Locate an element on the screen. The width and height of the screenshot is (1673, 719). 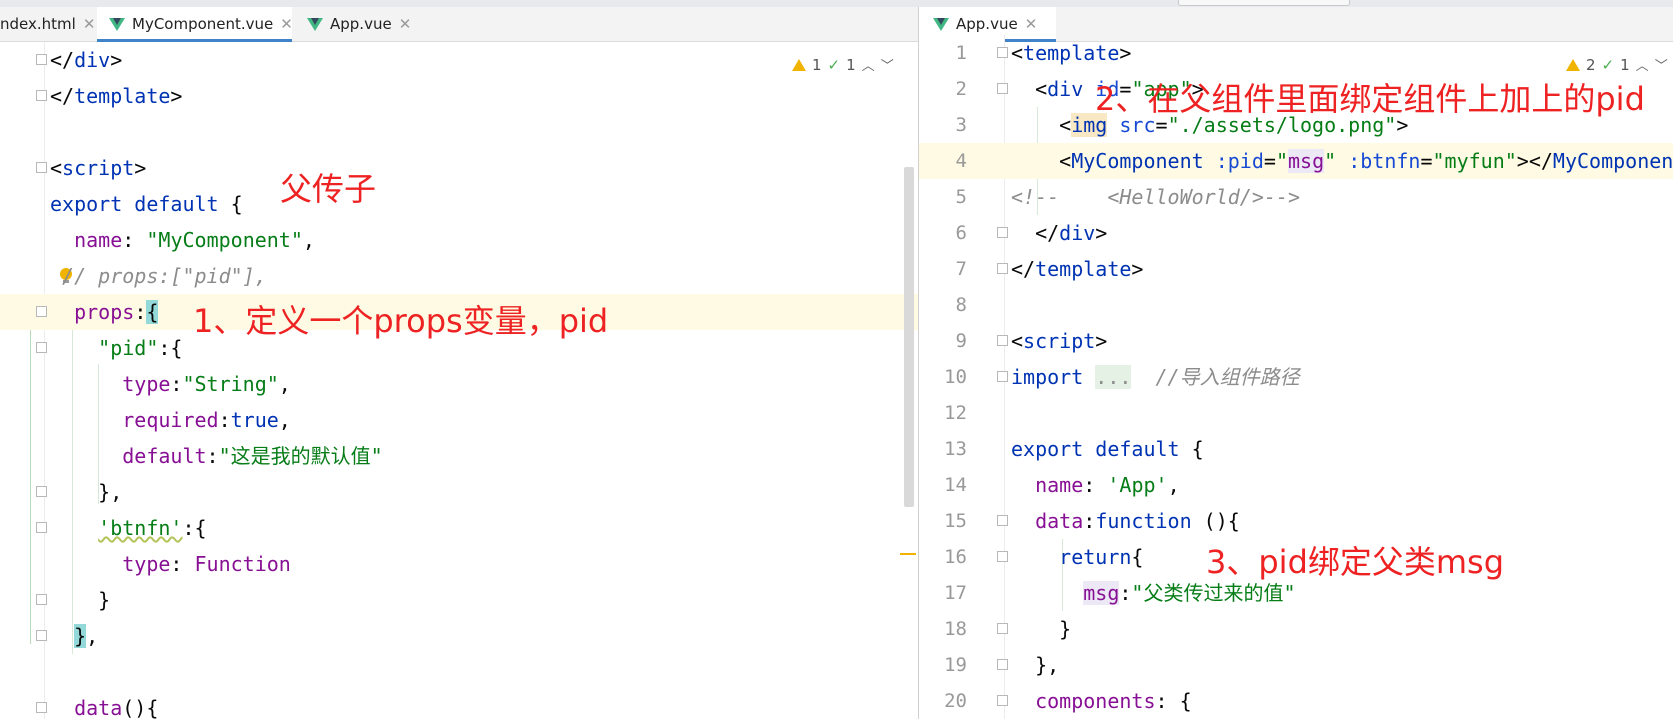
code-line: required:true, is located at coordinates (206, 420).